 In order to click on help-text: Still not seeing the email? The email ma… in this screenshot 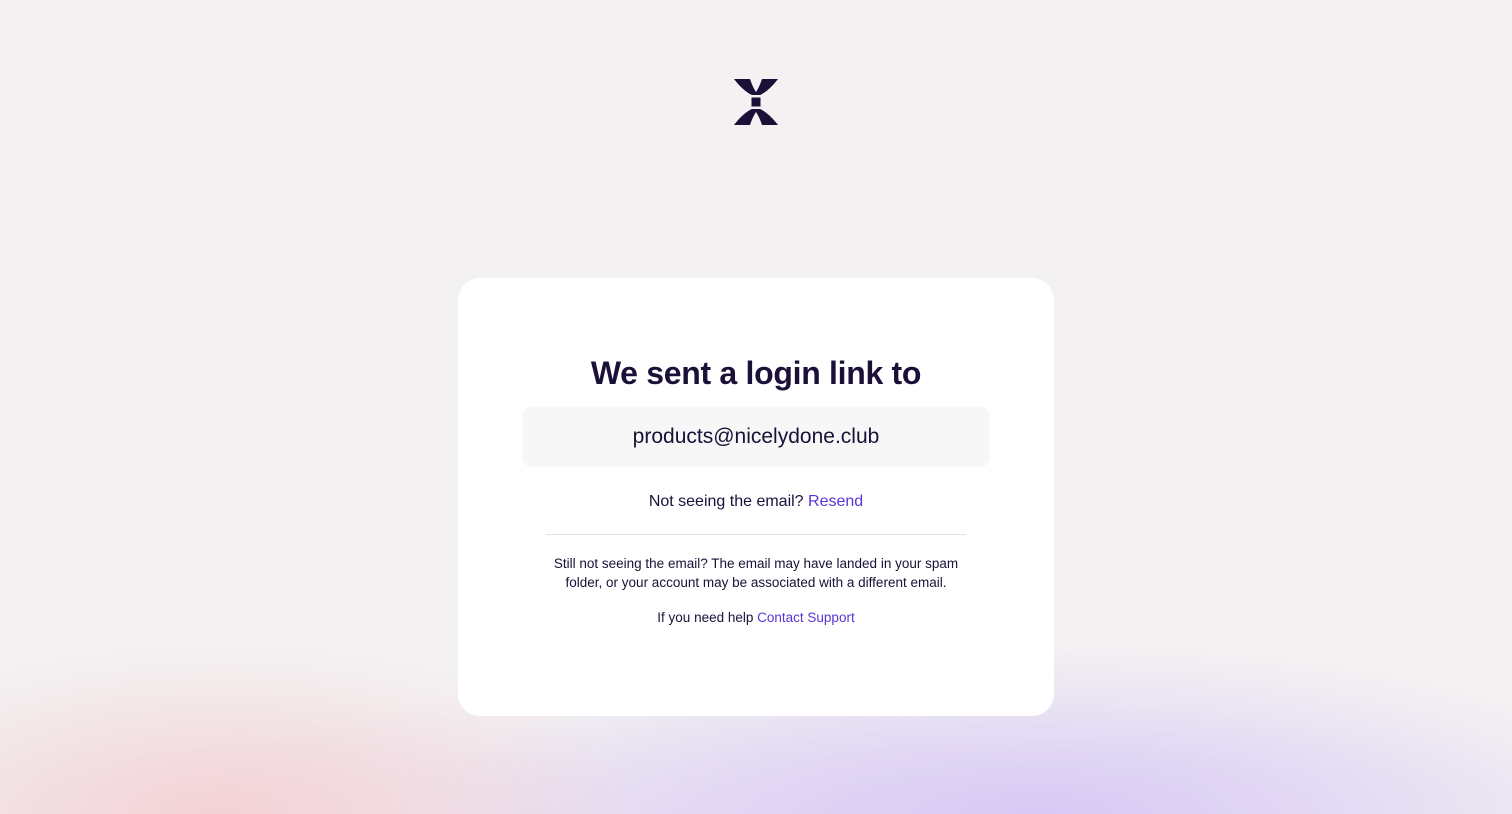, I will do `click(756, 573)`.